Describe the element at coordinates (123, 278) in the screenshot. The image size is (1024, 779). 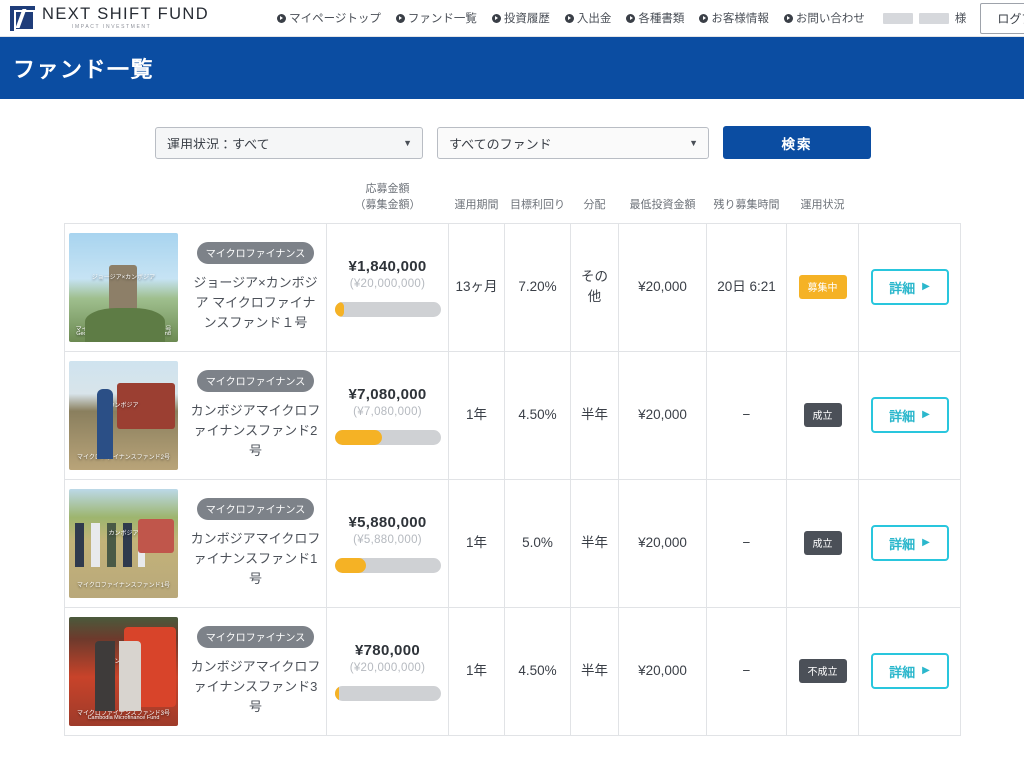
I see `thumb-caption-main: ジョージア×カンボジア` at that location.